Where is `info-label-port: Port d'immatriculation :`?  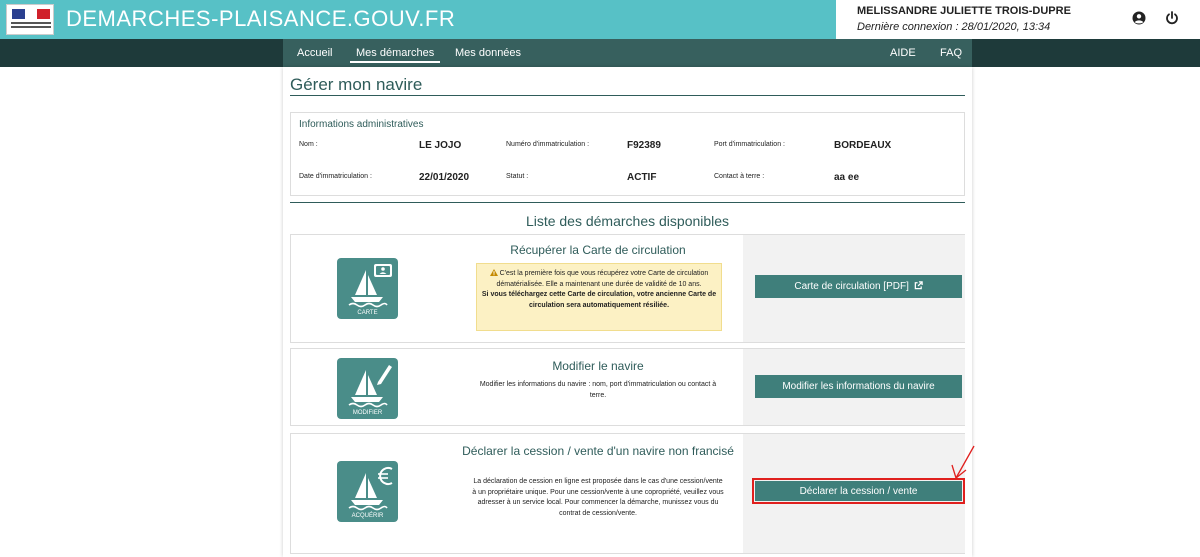
info-label-port: Port d'immatriculation : is located at coordinates (749, 144).